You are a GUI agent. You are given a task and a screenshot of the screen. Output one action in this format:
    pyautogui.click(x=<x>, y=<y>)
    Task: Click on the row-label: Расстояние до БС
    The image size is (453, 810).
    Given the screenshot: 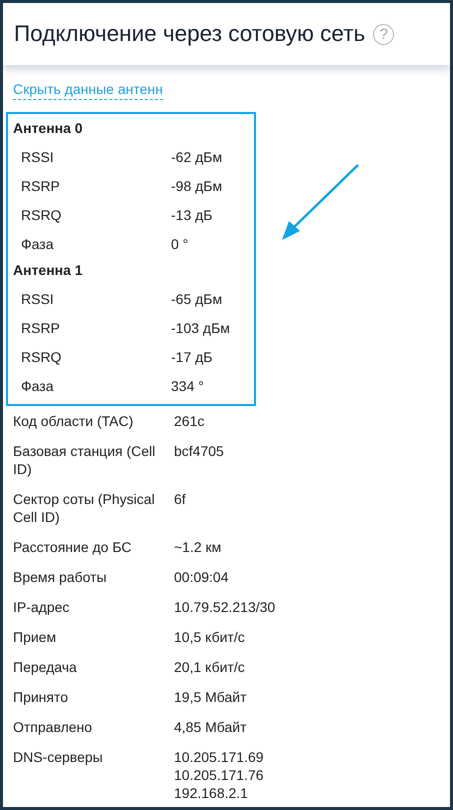 What is the action you would take?
    pyautogui.click(x=72, y=547)
    